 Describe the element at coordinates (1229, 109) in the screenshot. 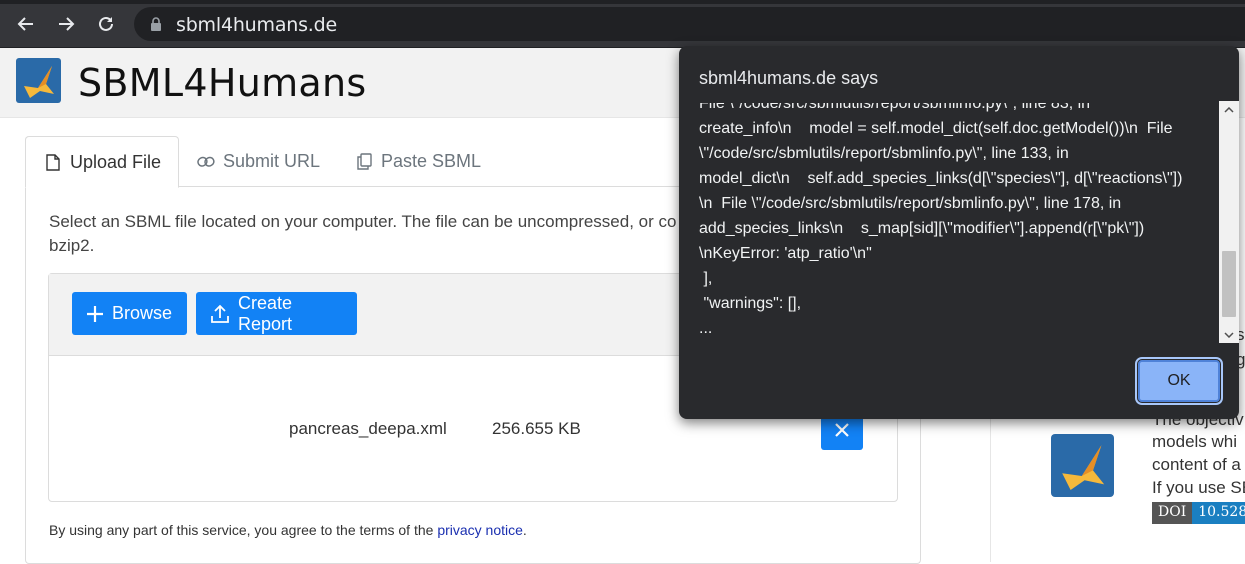

I see `scroll-up-icon` at that location.